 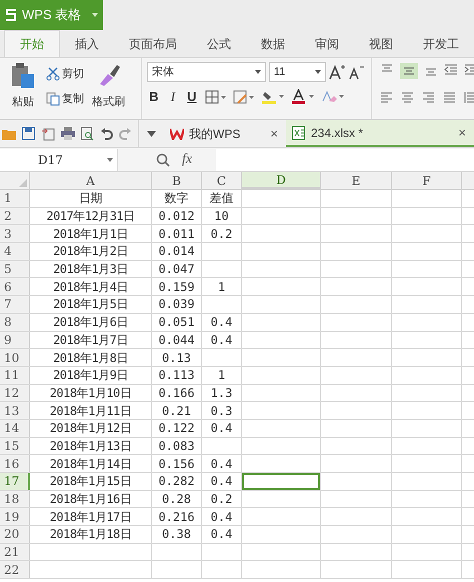 I want to click on grow-font-icon, so click(x=336, y=72).